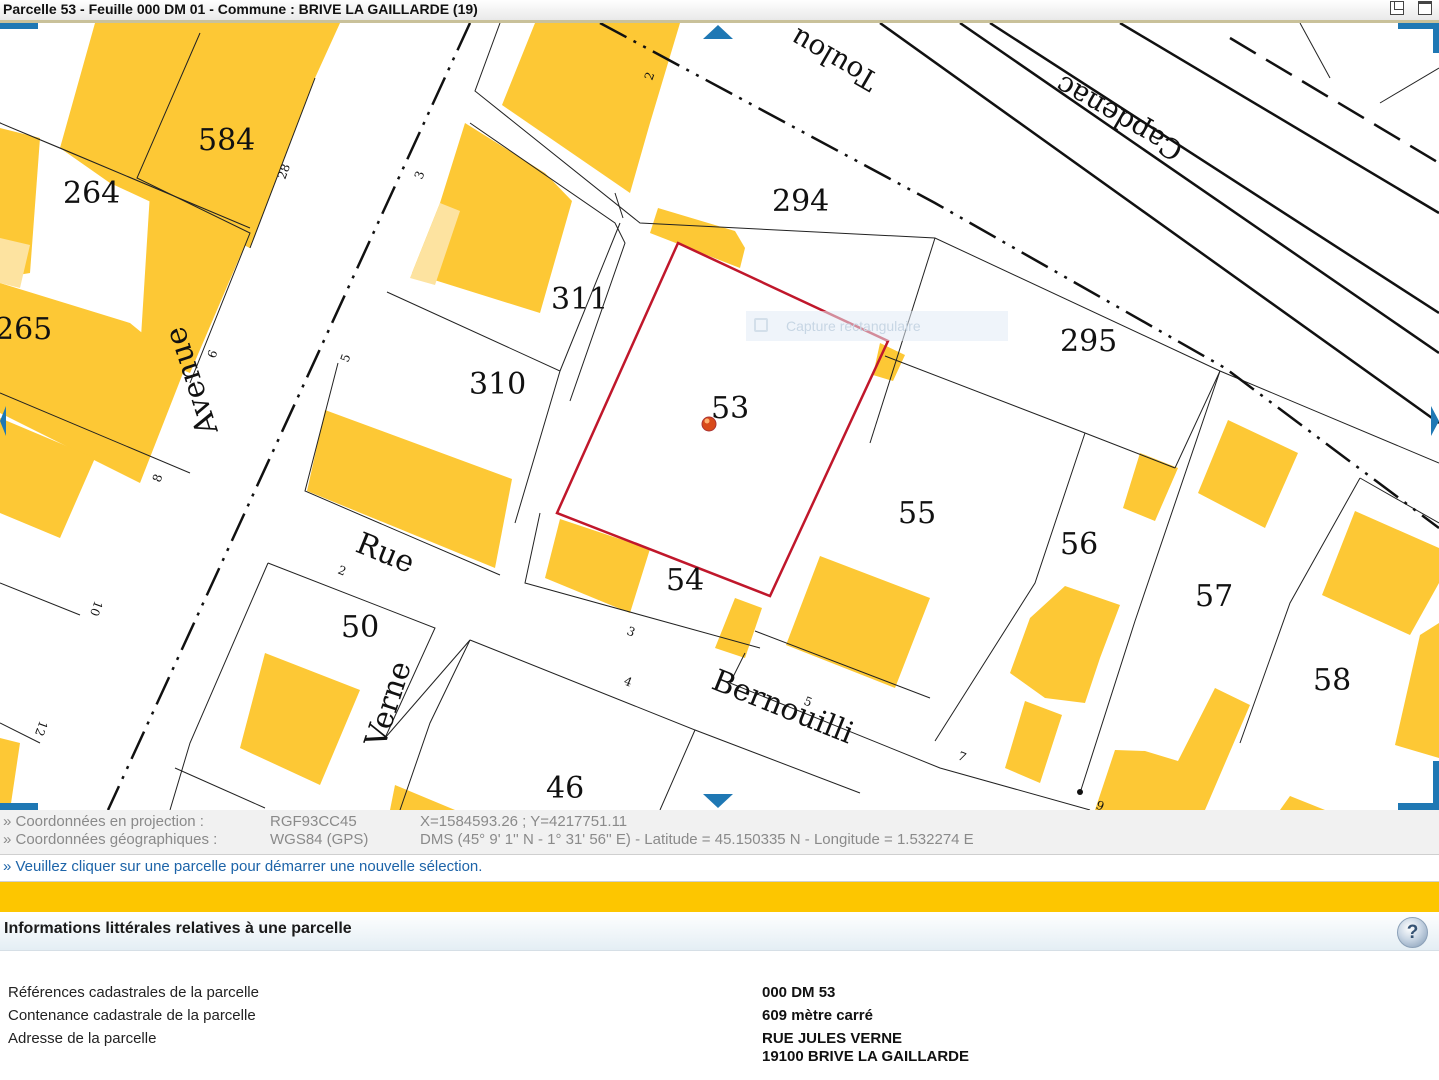 Image resolution: width=1439 pixels, height=1080 pixels. Describe the element at coordinates (41, 728) in the screenshot. I see `svg-text: 12` at that location.